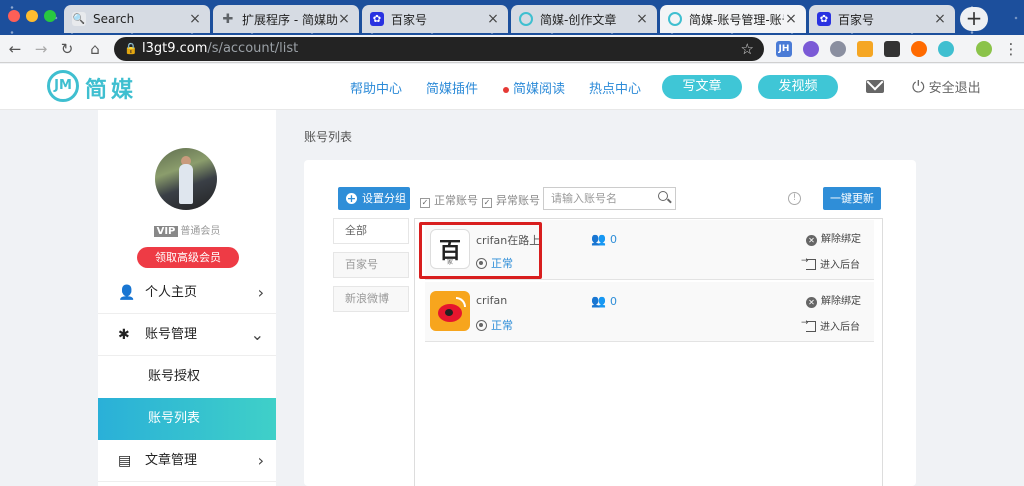 This screenshot has height=486, width=1024. What do you see at coordinates (492, 300) in the screenshot?
I see `account-name: crifan` at bounding box center [492, 300].